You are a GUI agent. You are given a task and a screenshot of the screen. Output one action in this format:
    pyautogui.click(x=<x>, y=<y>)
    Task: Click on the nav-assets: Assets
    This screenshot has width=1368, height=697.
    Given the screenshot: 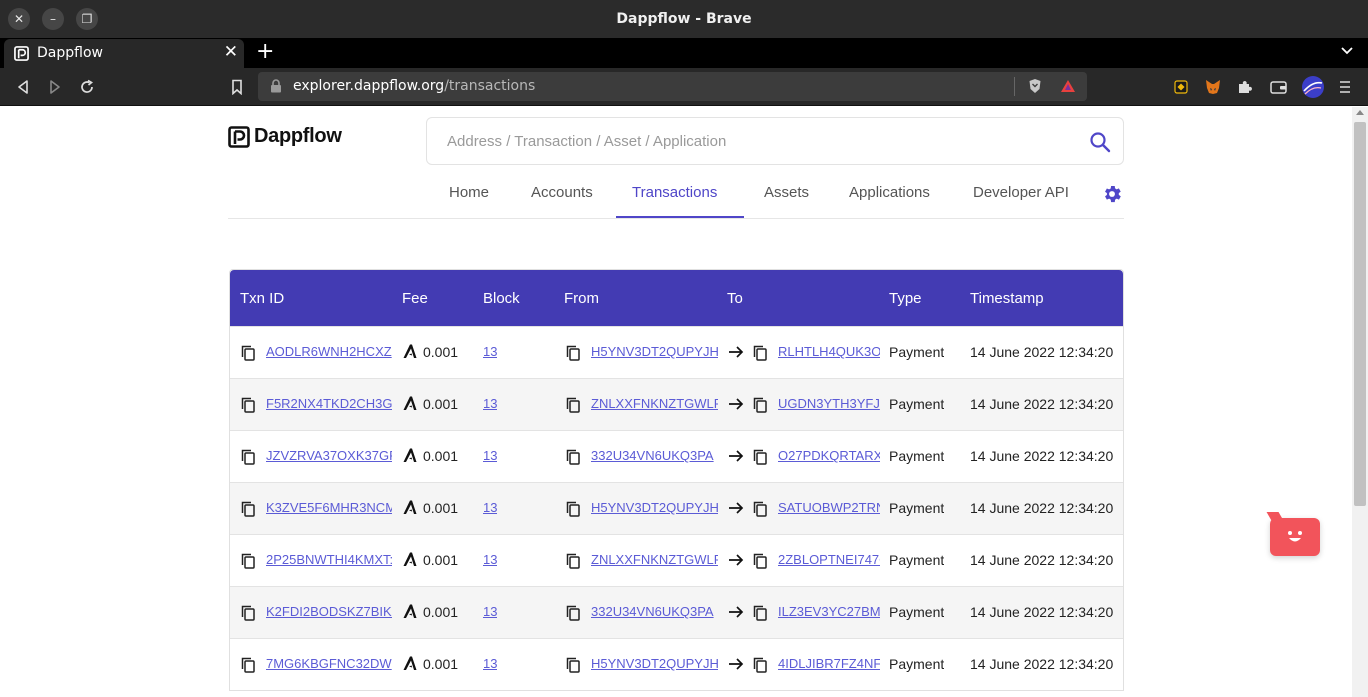 What is the action you would take?
    pyautogui.click(x=786, y=192)
    